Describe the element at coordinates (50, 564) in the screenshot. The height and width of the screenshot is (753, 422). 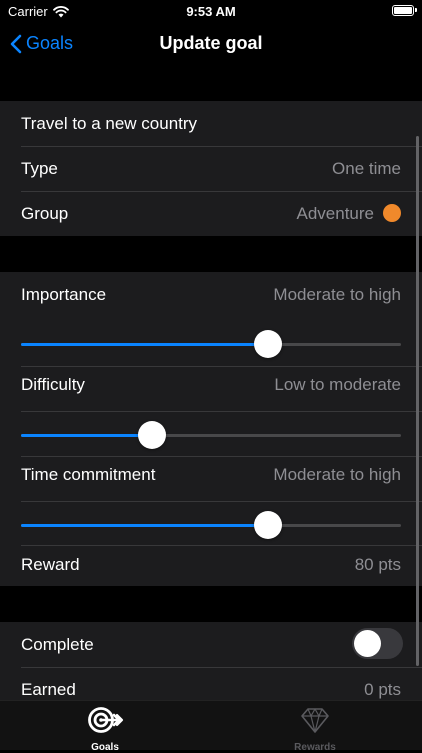
I see `reward-label: Reward` at that location.